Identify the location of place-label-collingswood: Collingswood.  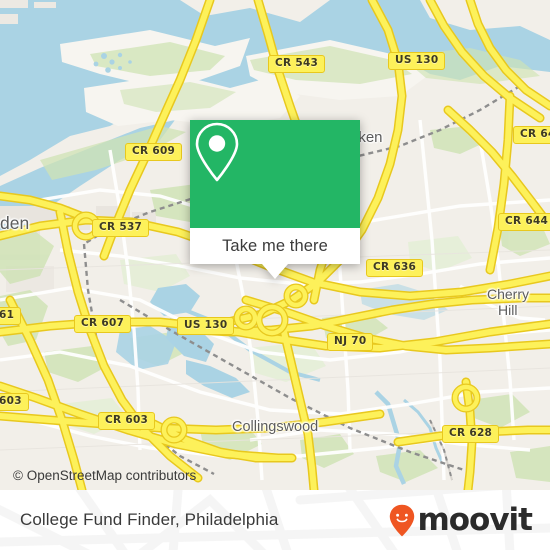
(275, 427).